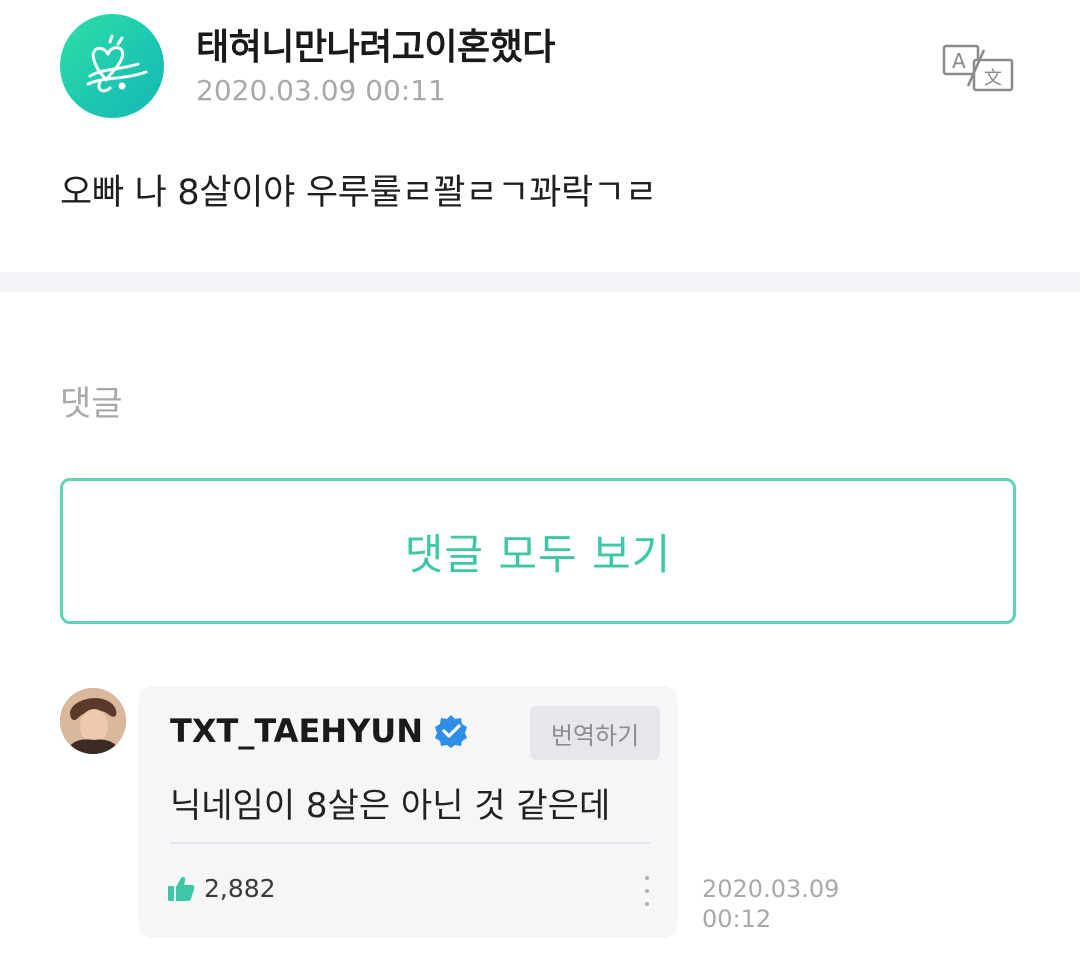 This screenshot has width=1080, height=957. Describe the element at coordinates (390, 806) in the screenshot. I see `comment-text: 닉네임이 8살은 아닌 것 같은데` at that location.